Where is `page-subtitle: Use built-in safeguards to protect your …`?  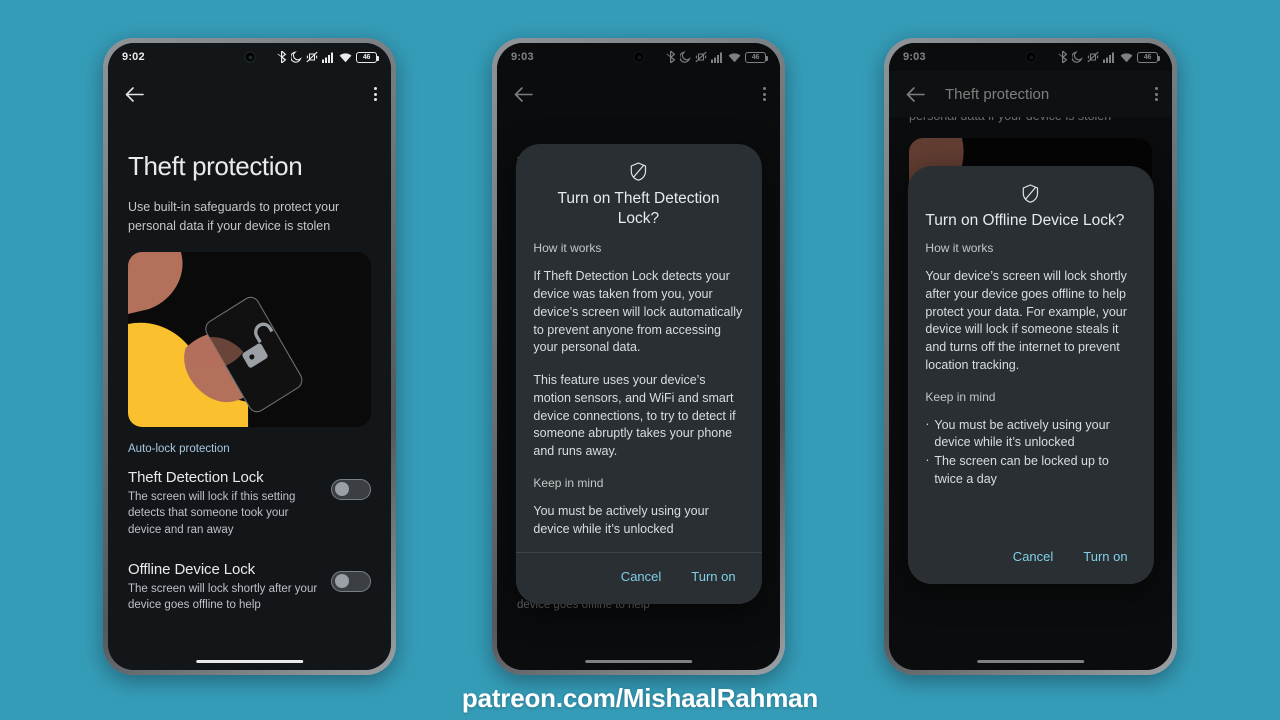 page-subtitle: Use built-in safeguards to protect your … is located at coordinates (234, 216).